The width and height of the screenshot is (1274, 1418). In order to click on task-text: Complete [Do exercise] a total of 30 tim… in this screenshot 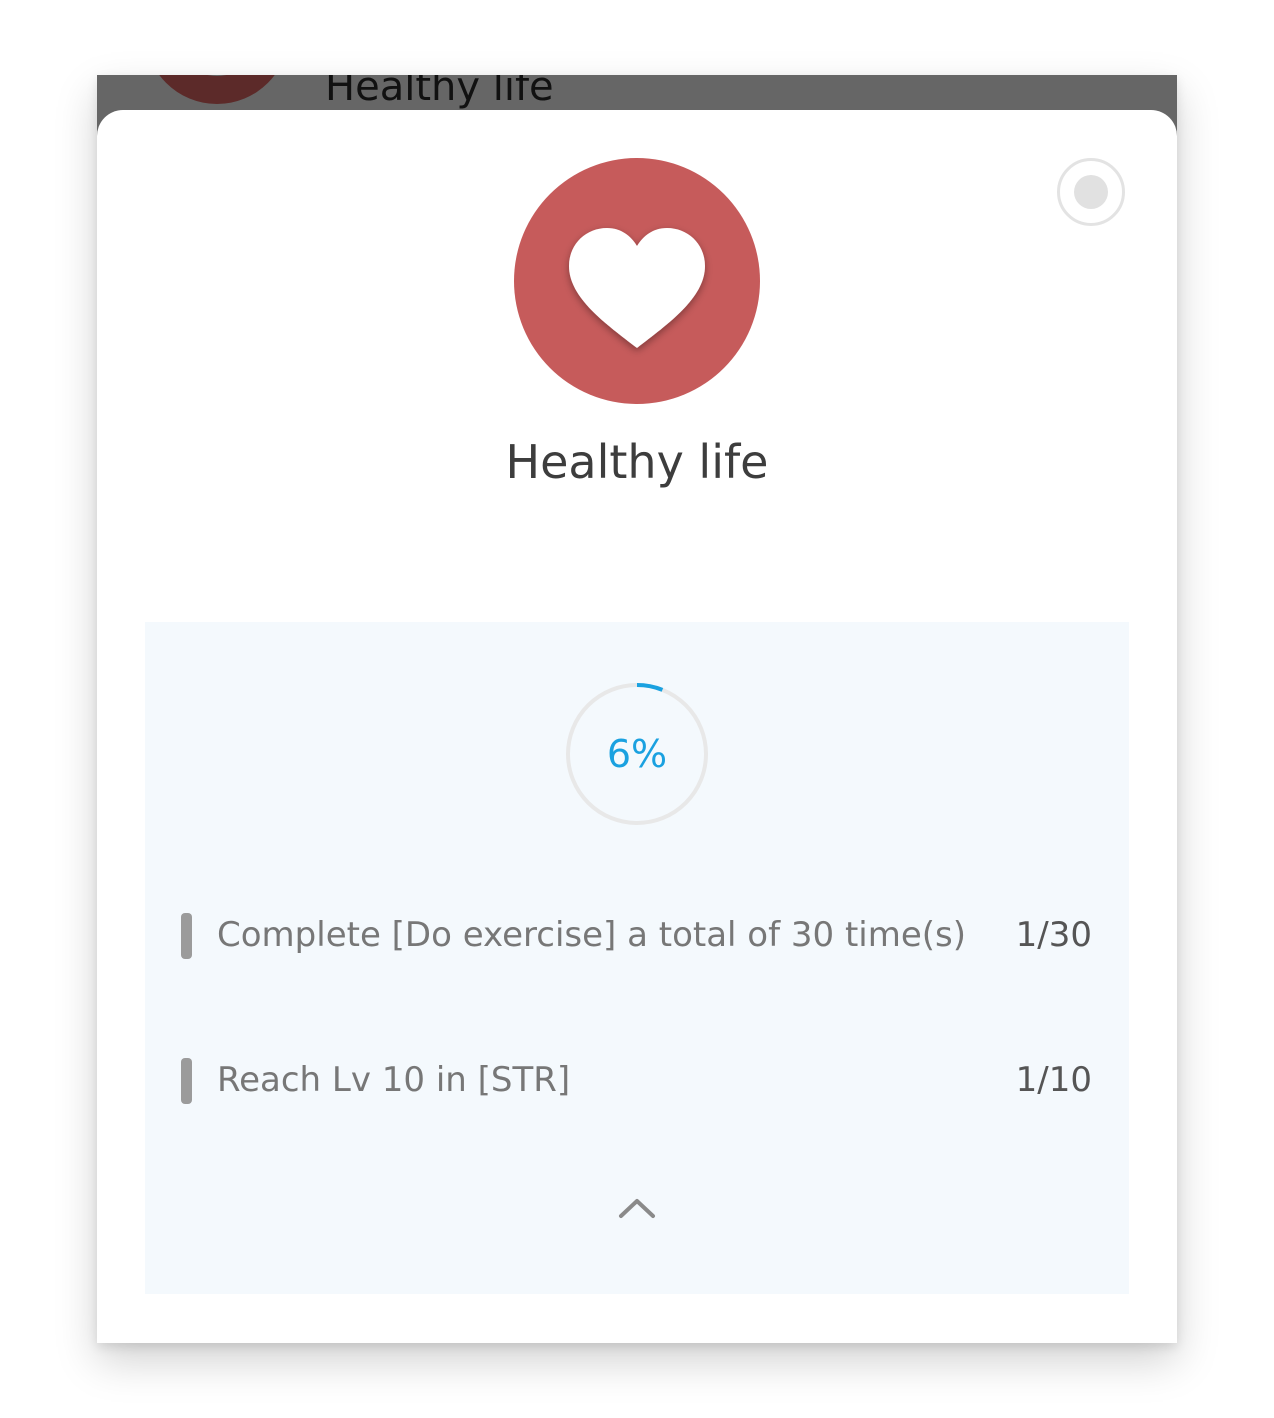, I will do `click(592, 935)`.